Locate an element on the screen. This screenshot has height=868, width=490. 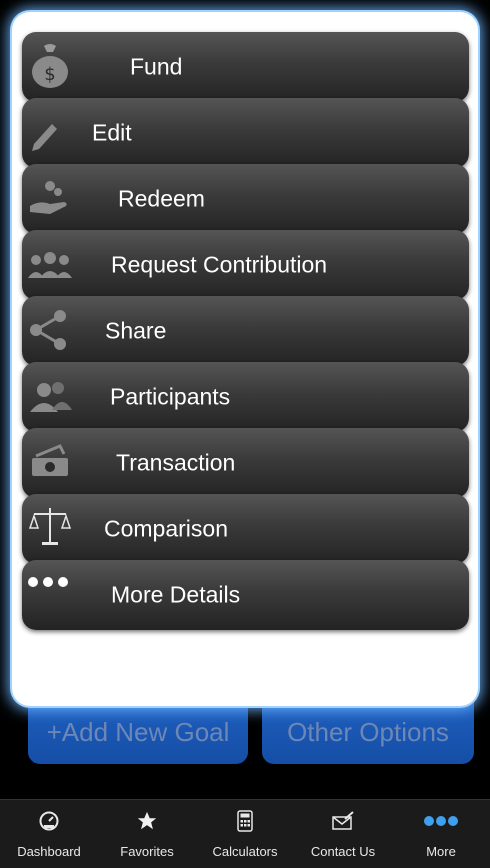
tab-label: Contact Us is located at coordinates (343, 851).